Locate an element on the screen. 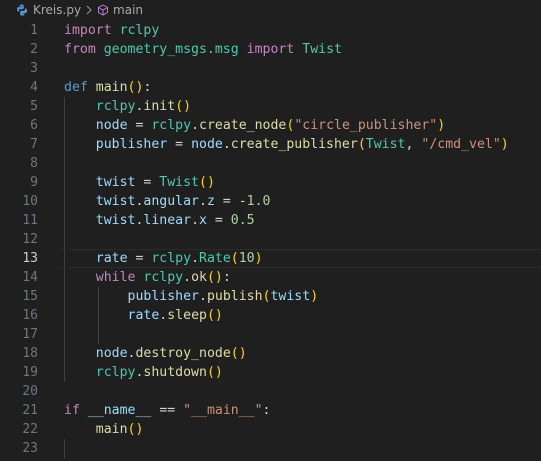 This screenshot has width=541, height=461. code-token: def is located at coordinates (76, 87).